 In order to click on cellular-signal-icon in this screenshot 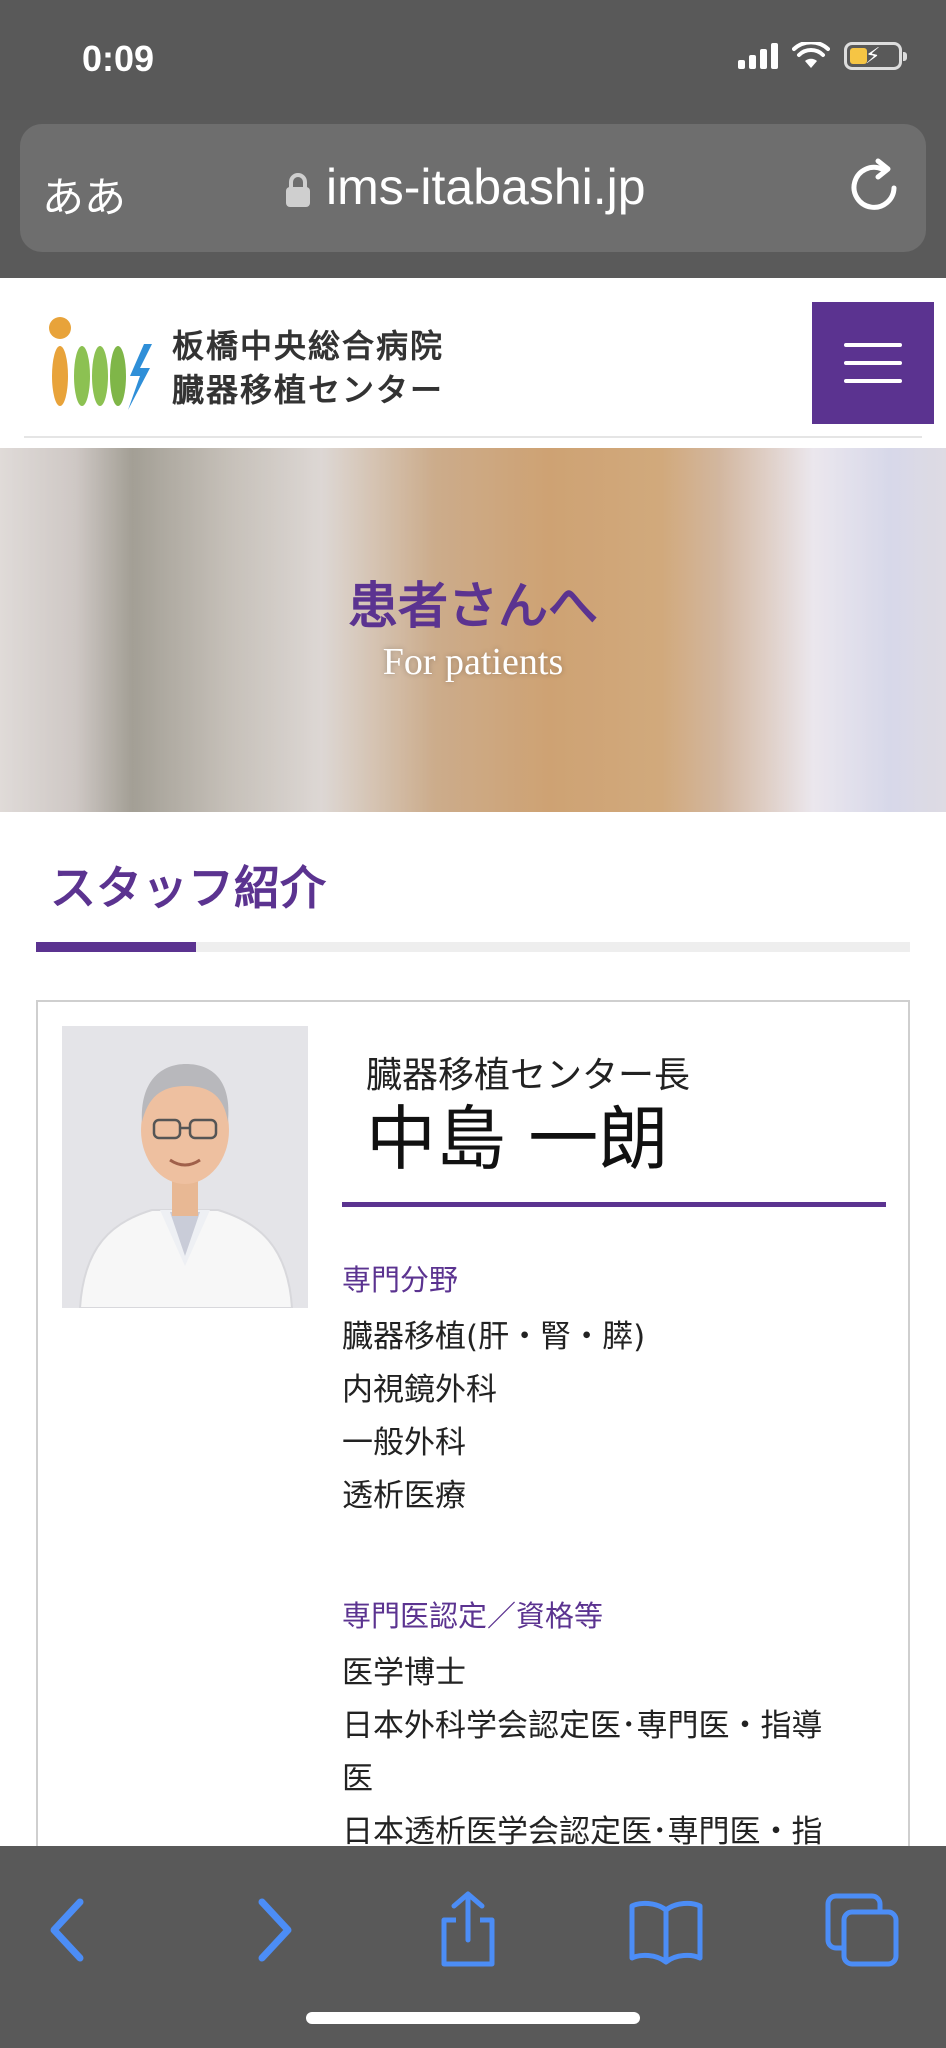, I will do `click(758, 56)`.